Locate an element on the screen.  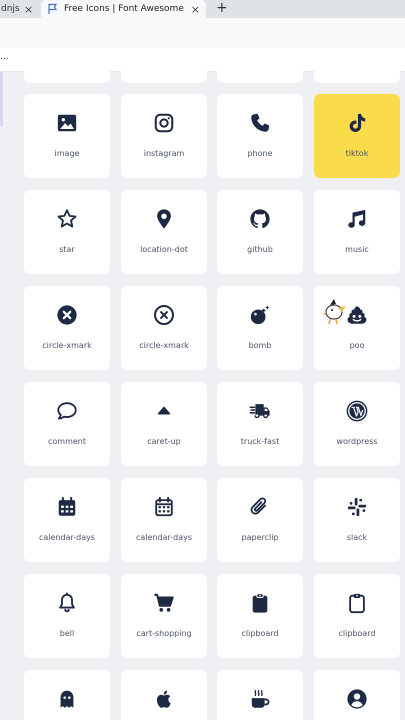
bell-icon is located at coordinates (67, 602).